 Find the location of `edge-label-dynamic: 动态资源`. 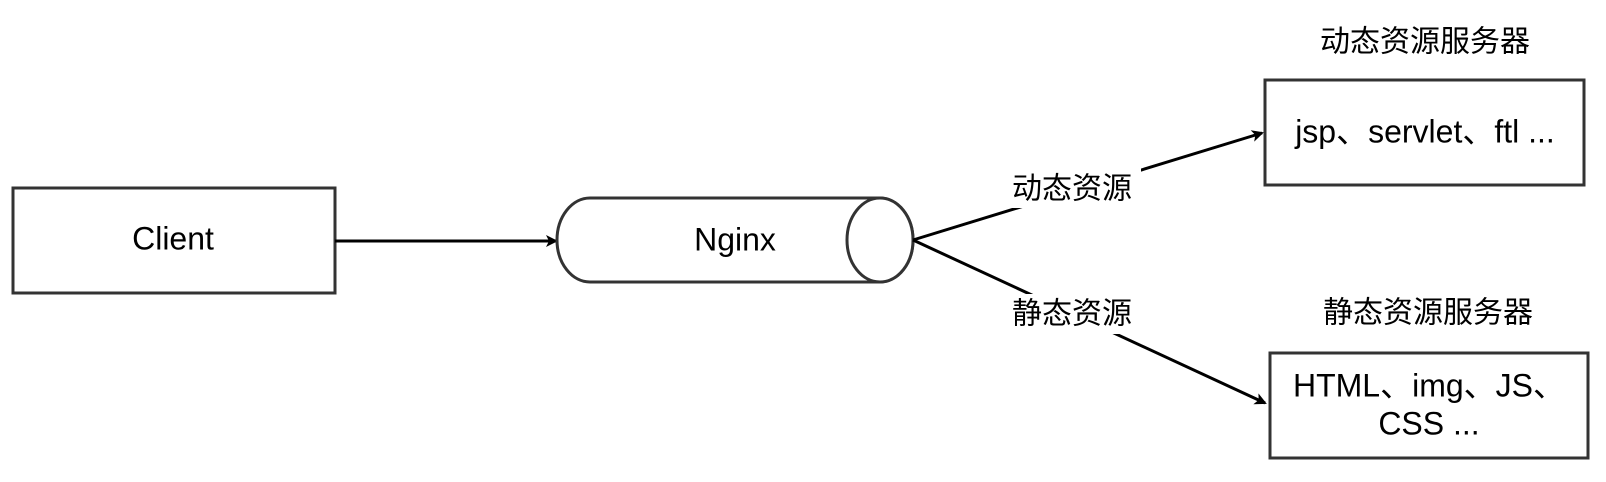

edge-label-dynamic: 动态资源 is located at coordinates (1072, 189).